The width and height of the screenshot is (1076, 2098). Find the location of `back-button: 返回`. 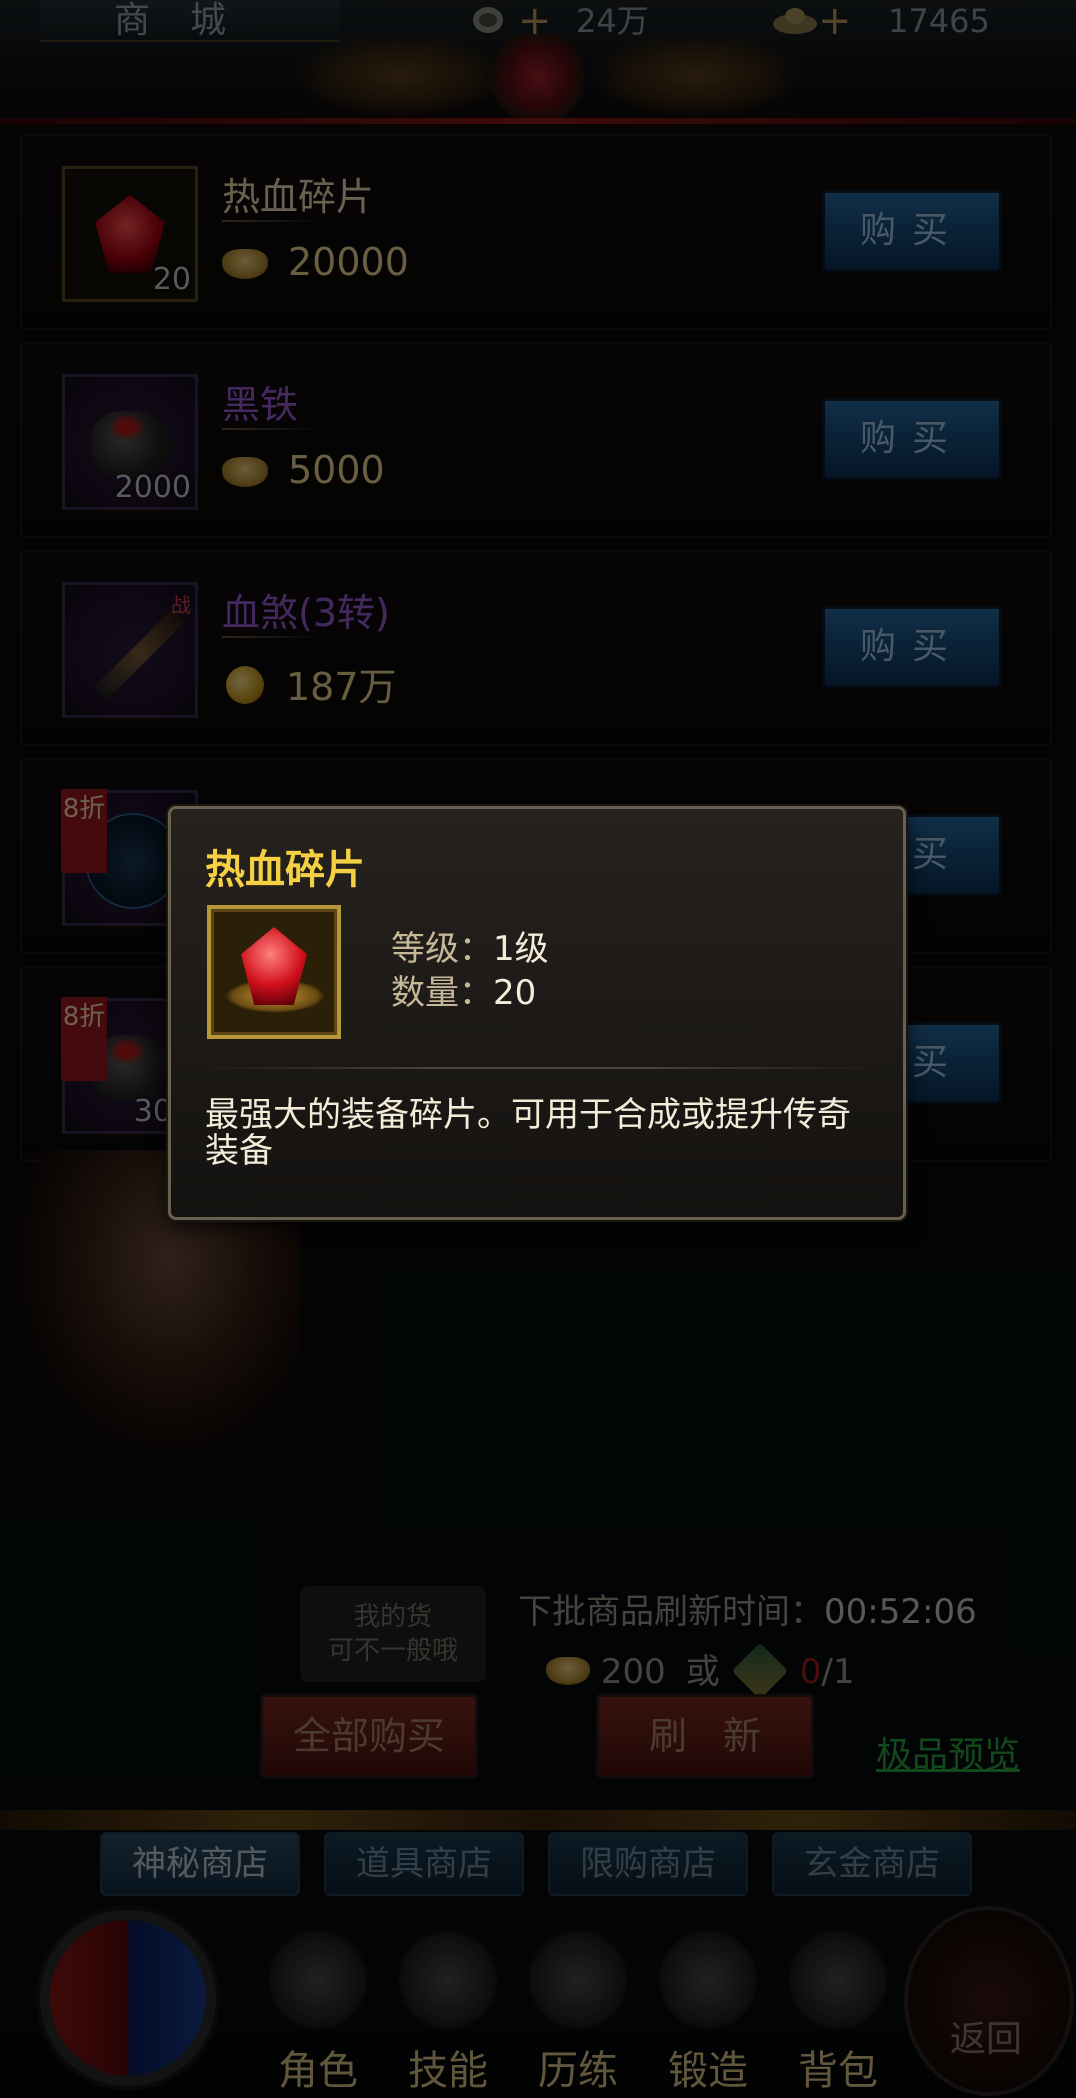

back-button: 返回 is located at coordinates (989, 2001).